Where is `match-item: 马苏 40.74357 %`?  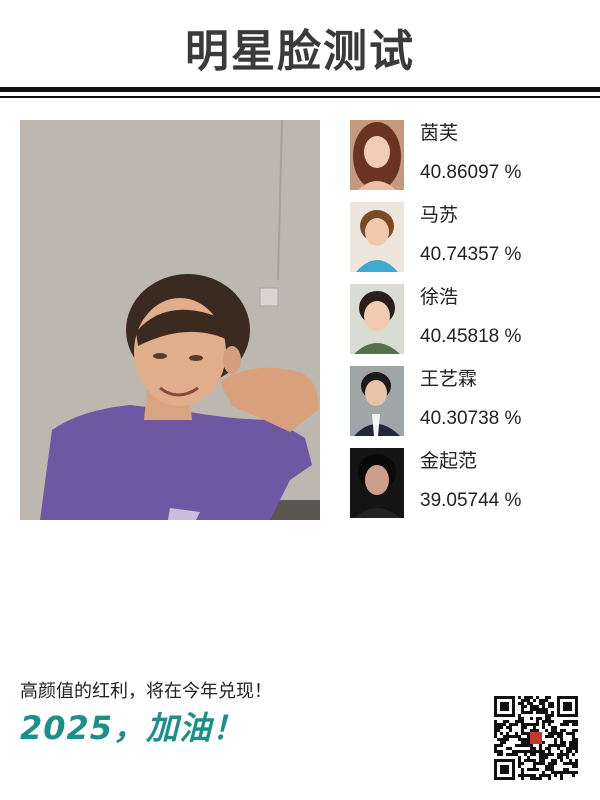 match-item: 马苏 40.74357 % is located at coordinates (465, 238).